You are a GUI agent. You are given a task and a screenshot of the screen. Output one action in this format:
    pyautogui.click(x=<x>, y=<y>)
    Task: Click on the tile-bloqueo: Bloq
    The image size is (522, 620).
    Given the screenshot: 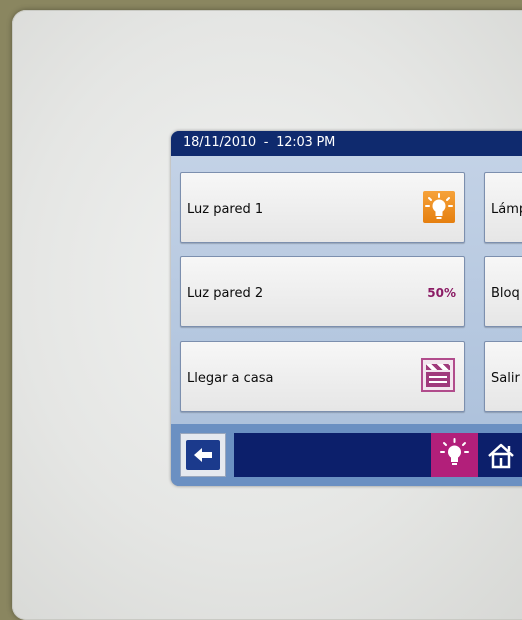 What is the action you would take?
    pyautogui.click(x=503, y=291)
    